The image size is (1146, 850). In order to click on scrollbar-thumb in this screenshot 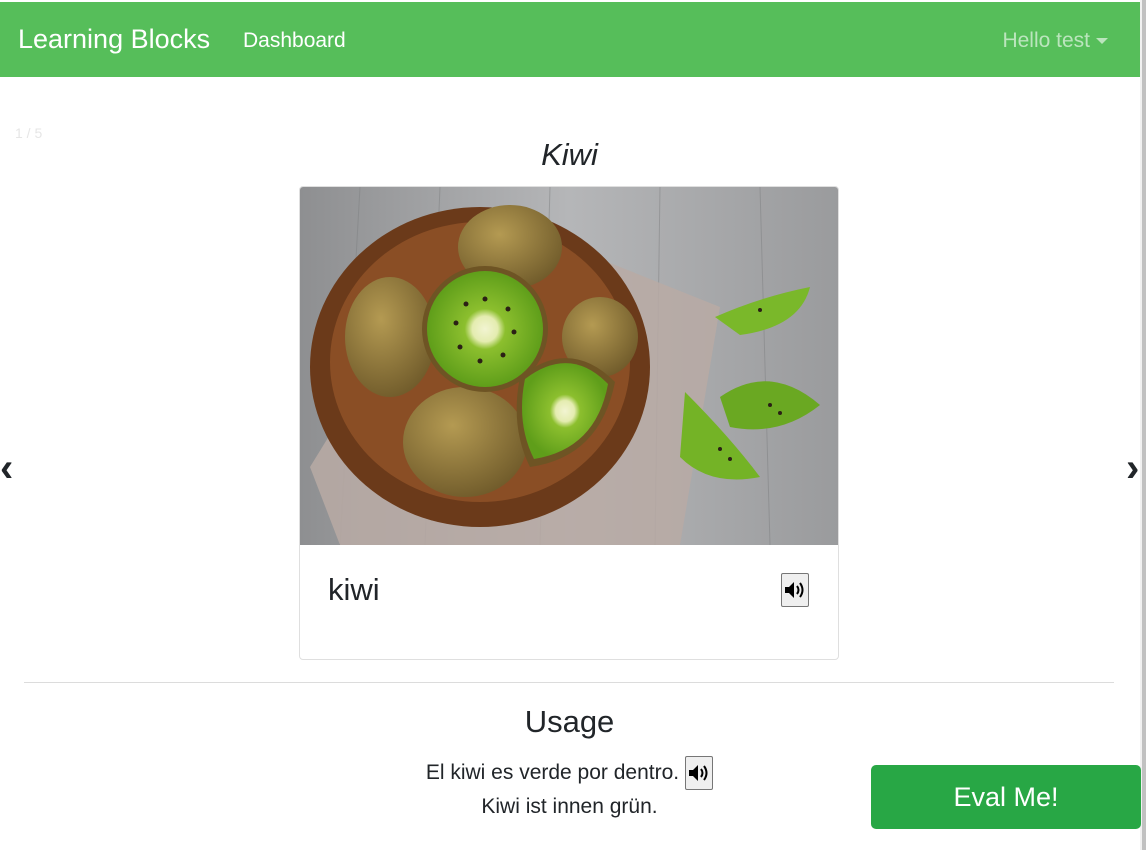, I will do `click(1144, 425)`.